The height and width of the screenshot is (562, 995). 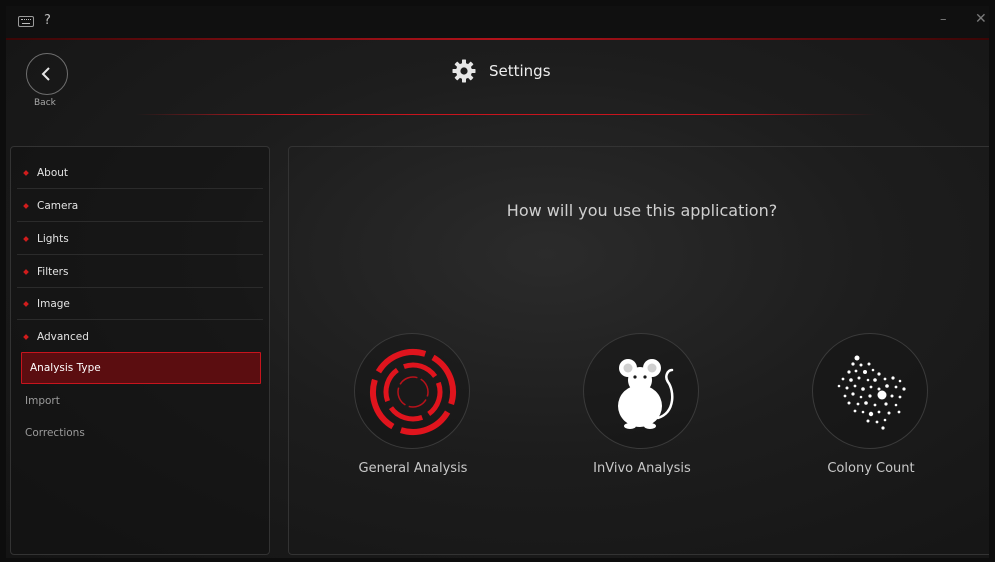 I want to click on title-bar-divider, so click(x=497, y=39).